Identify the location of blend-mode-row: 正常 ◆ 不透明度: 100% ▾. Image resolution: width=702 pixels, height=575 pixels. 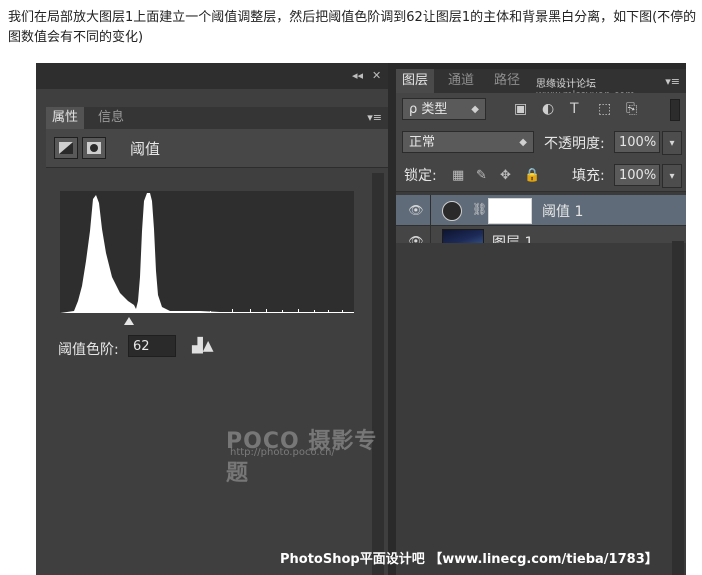
(541, 142).